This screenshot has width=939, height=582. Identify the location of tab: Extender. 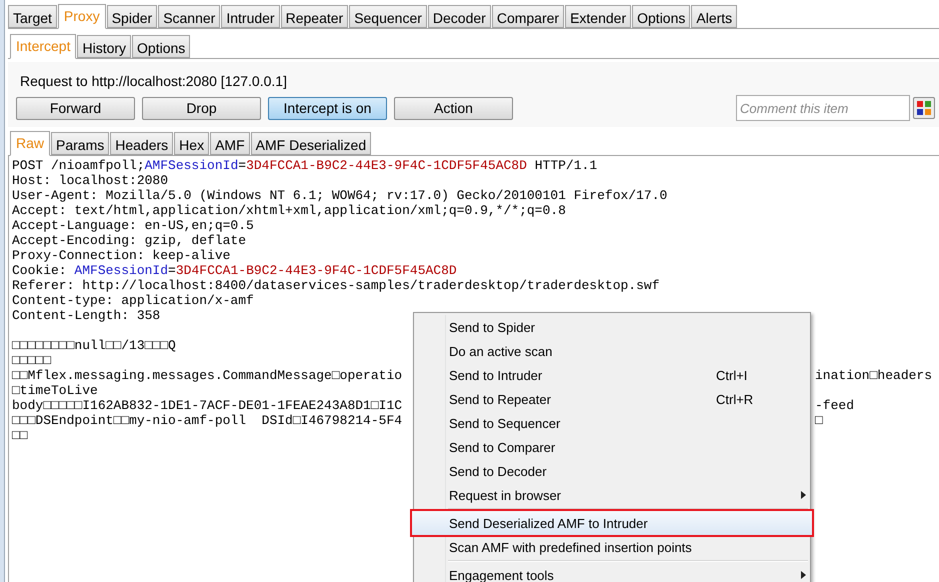
(598, 16).